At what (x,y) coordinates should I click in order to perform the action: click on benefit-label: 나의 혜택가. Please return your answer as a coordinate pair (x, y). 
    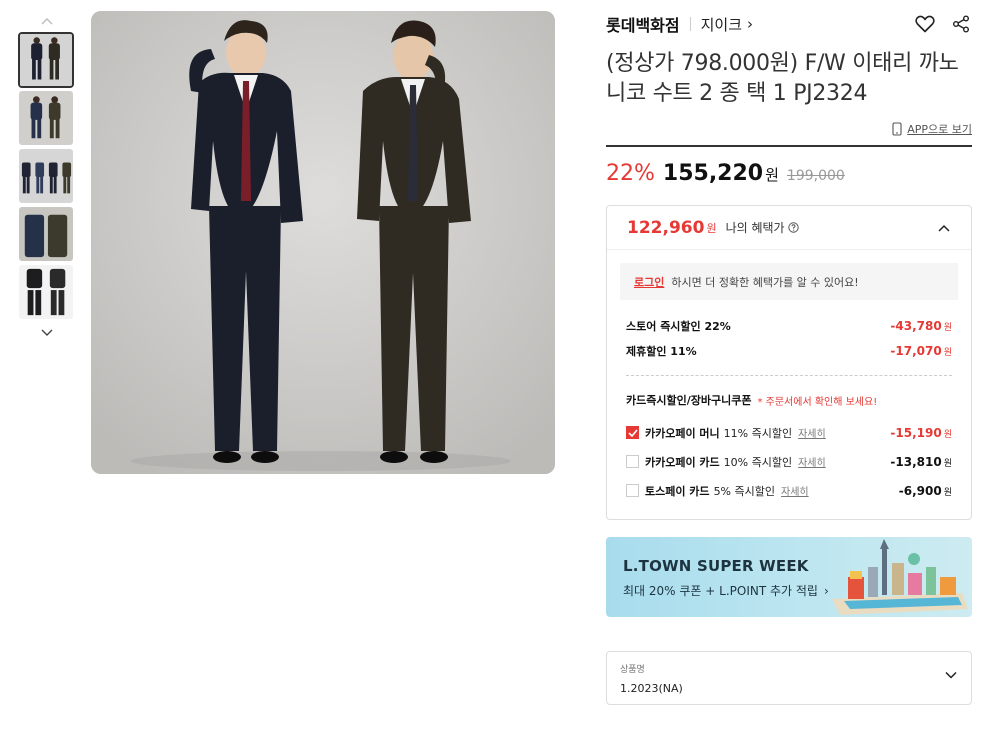
    Looking at the image, I should click on (762, 227).